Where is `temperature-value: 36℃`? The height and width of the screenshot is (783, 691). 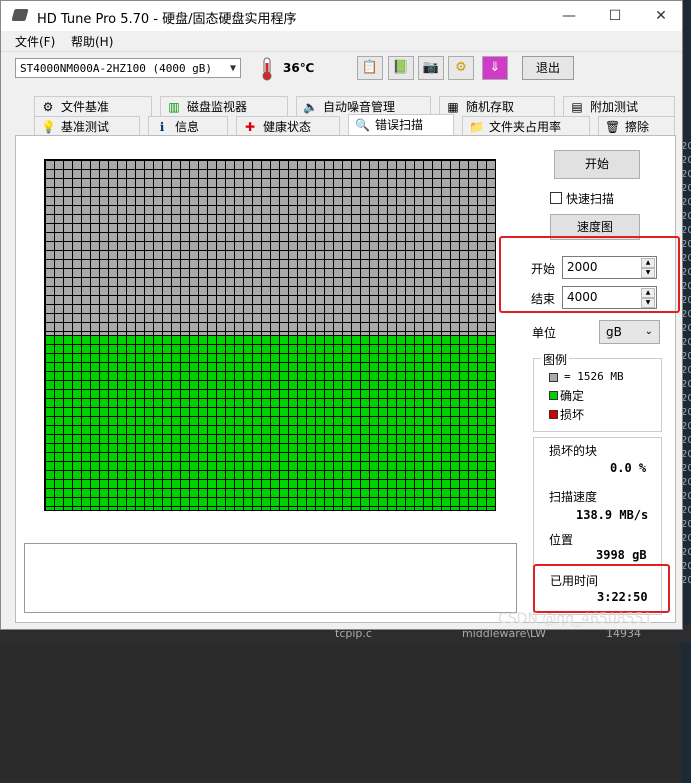 temperature-value: 36℃ is located at coordinates (299, 68).